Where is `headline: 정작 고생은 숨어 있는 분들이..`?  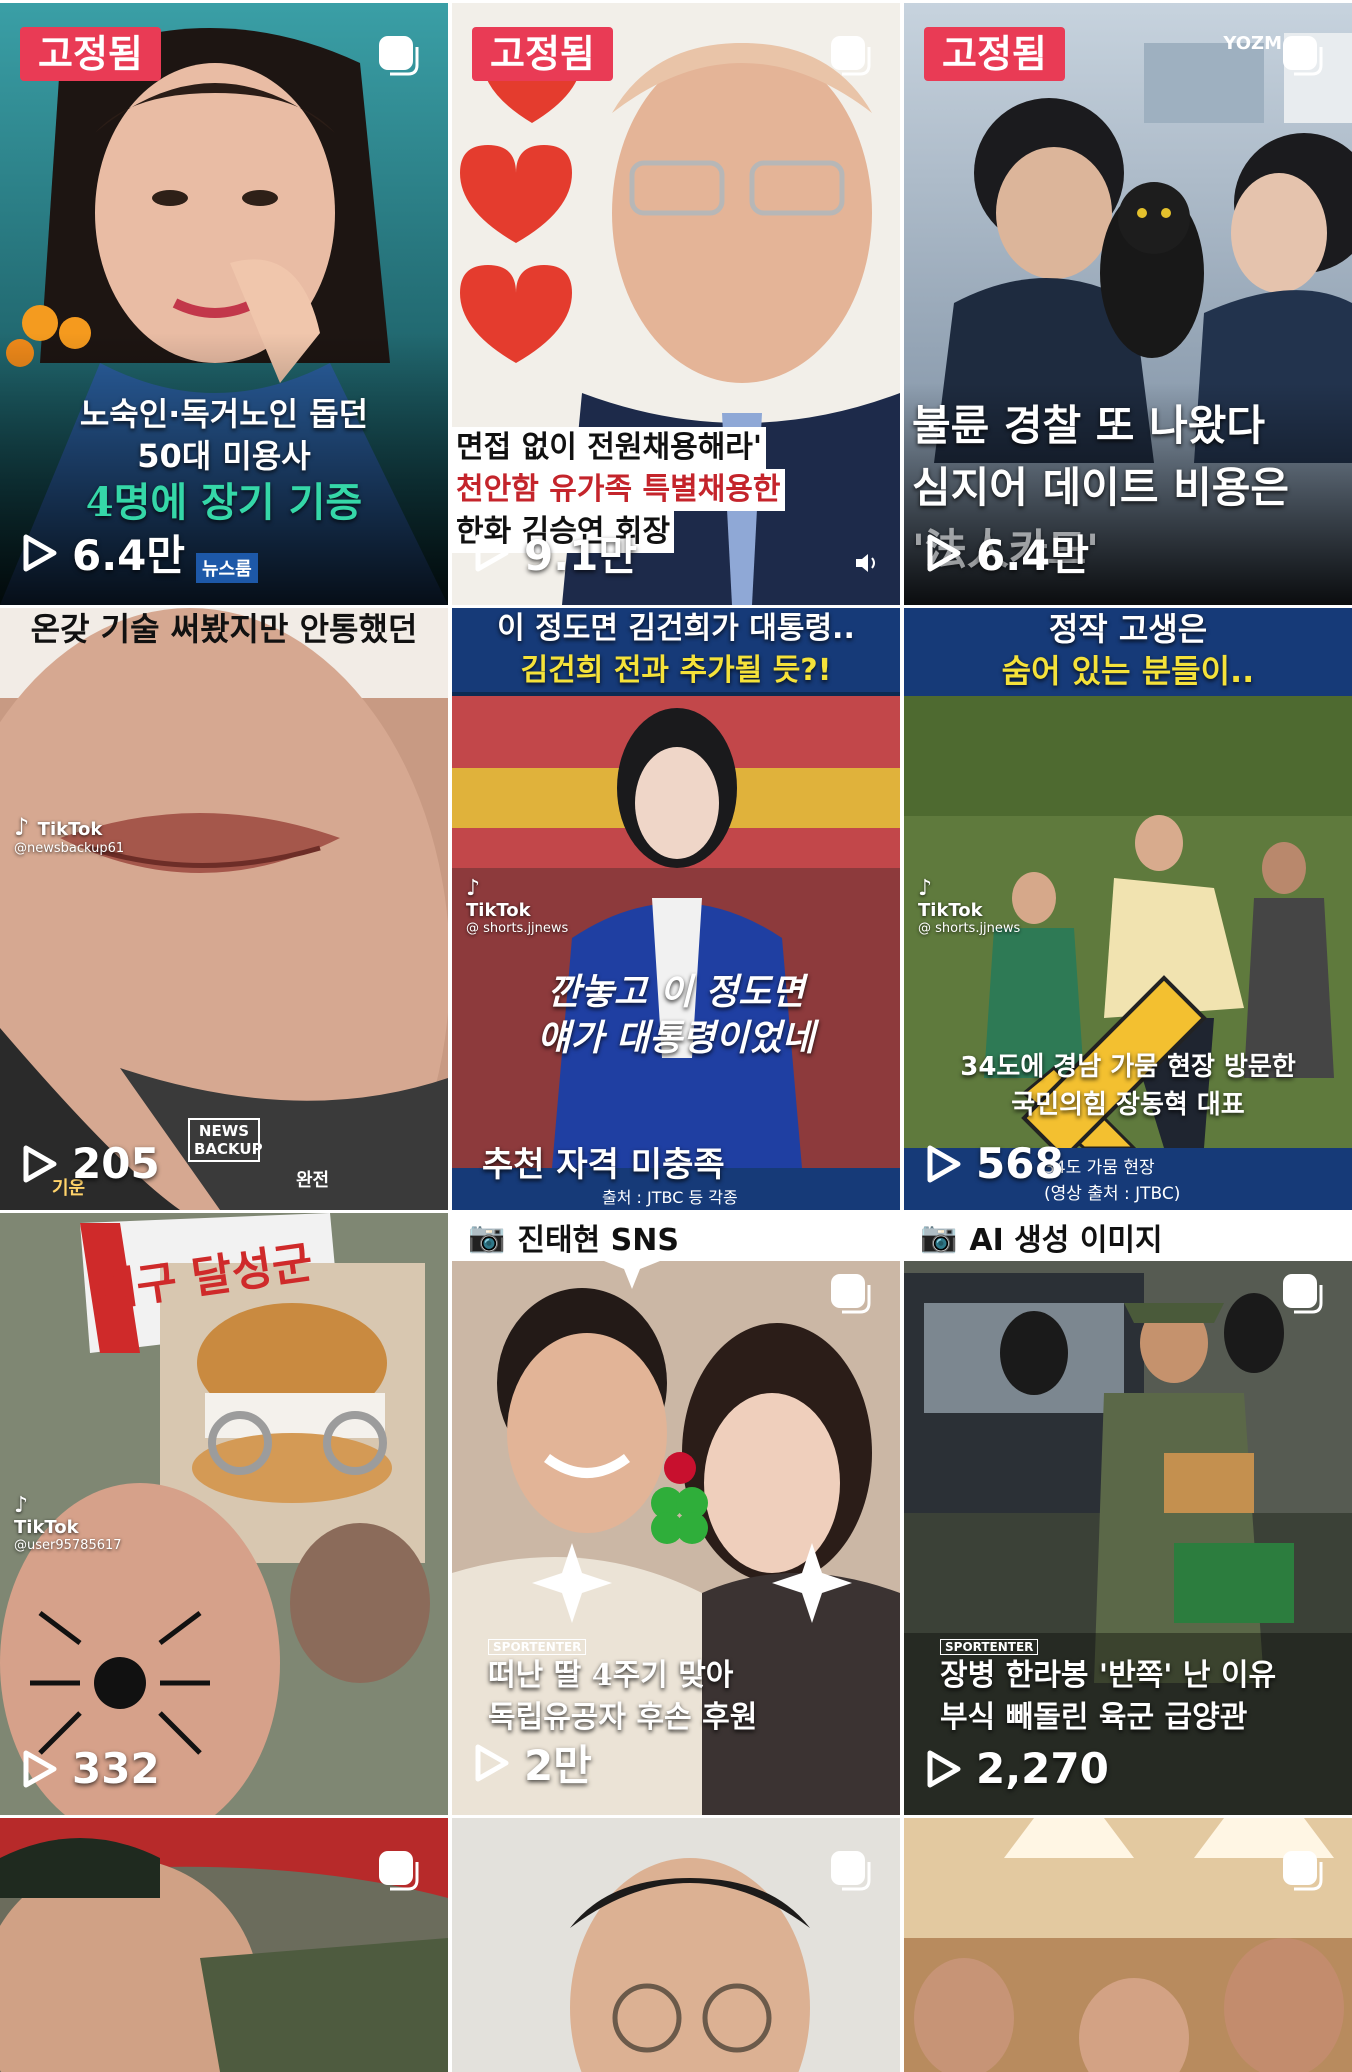 headline: 정작 고생은 숨어 있는 분들이.. is located at coordinates (1128, 650).